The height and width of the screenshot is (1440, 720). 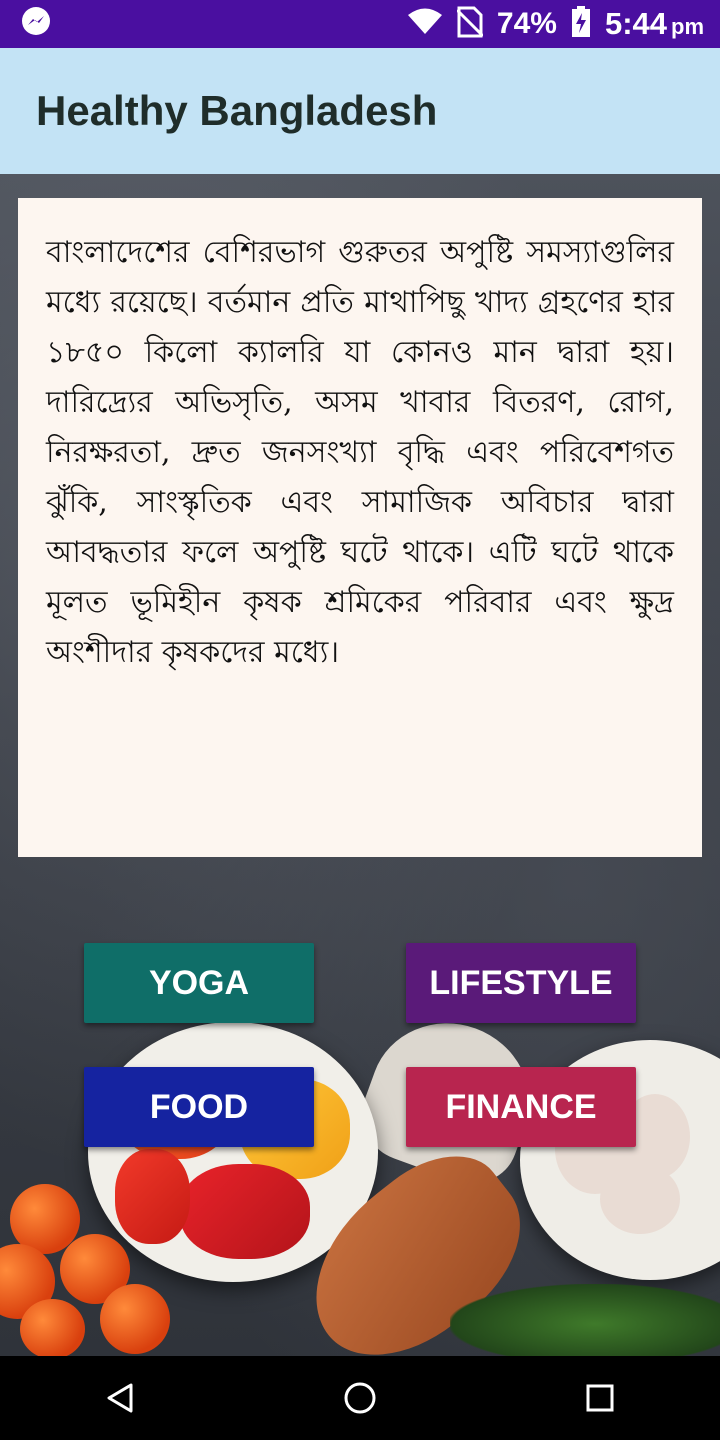 I want to click on yoga-button: YOGA, so click(x=199, y=983).